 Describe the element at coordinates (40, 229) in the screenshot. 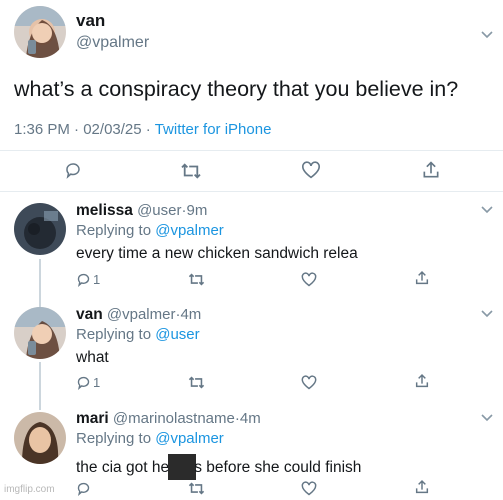

I see `avatar-melissa` at that location.